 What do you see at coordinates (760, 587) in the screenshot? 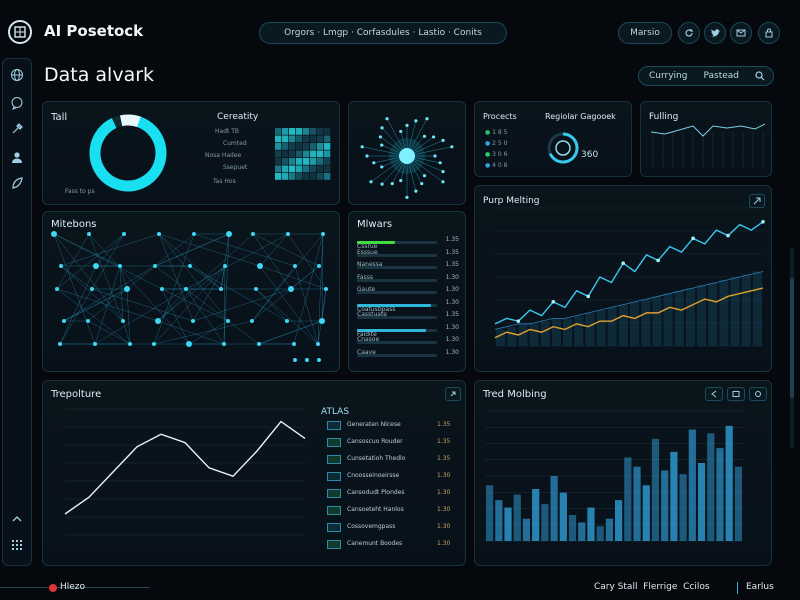
I see `footer-right: Earlus` at bounding box center [760, 587].